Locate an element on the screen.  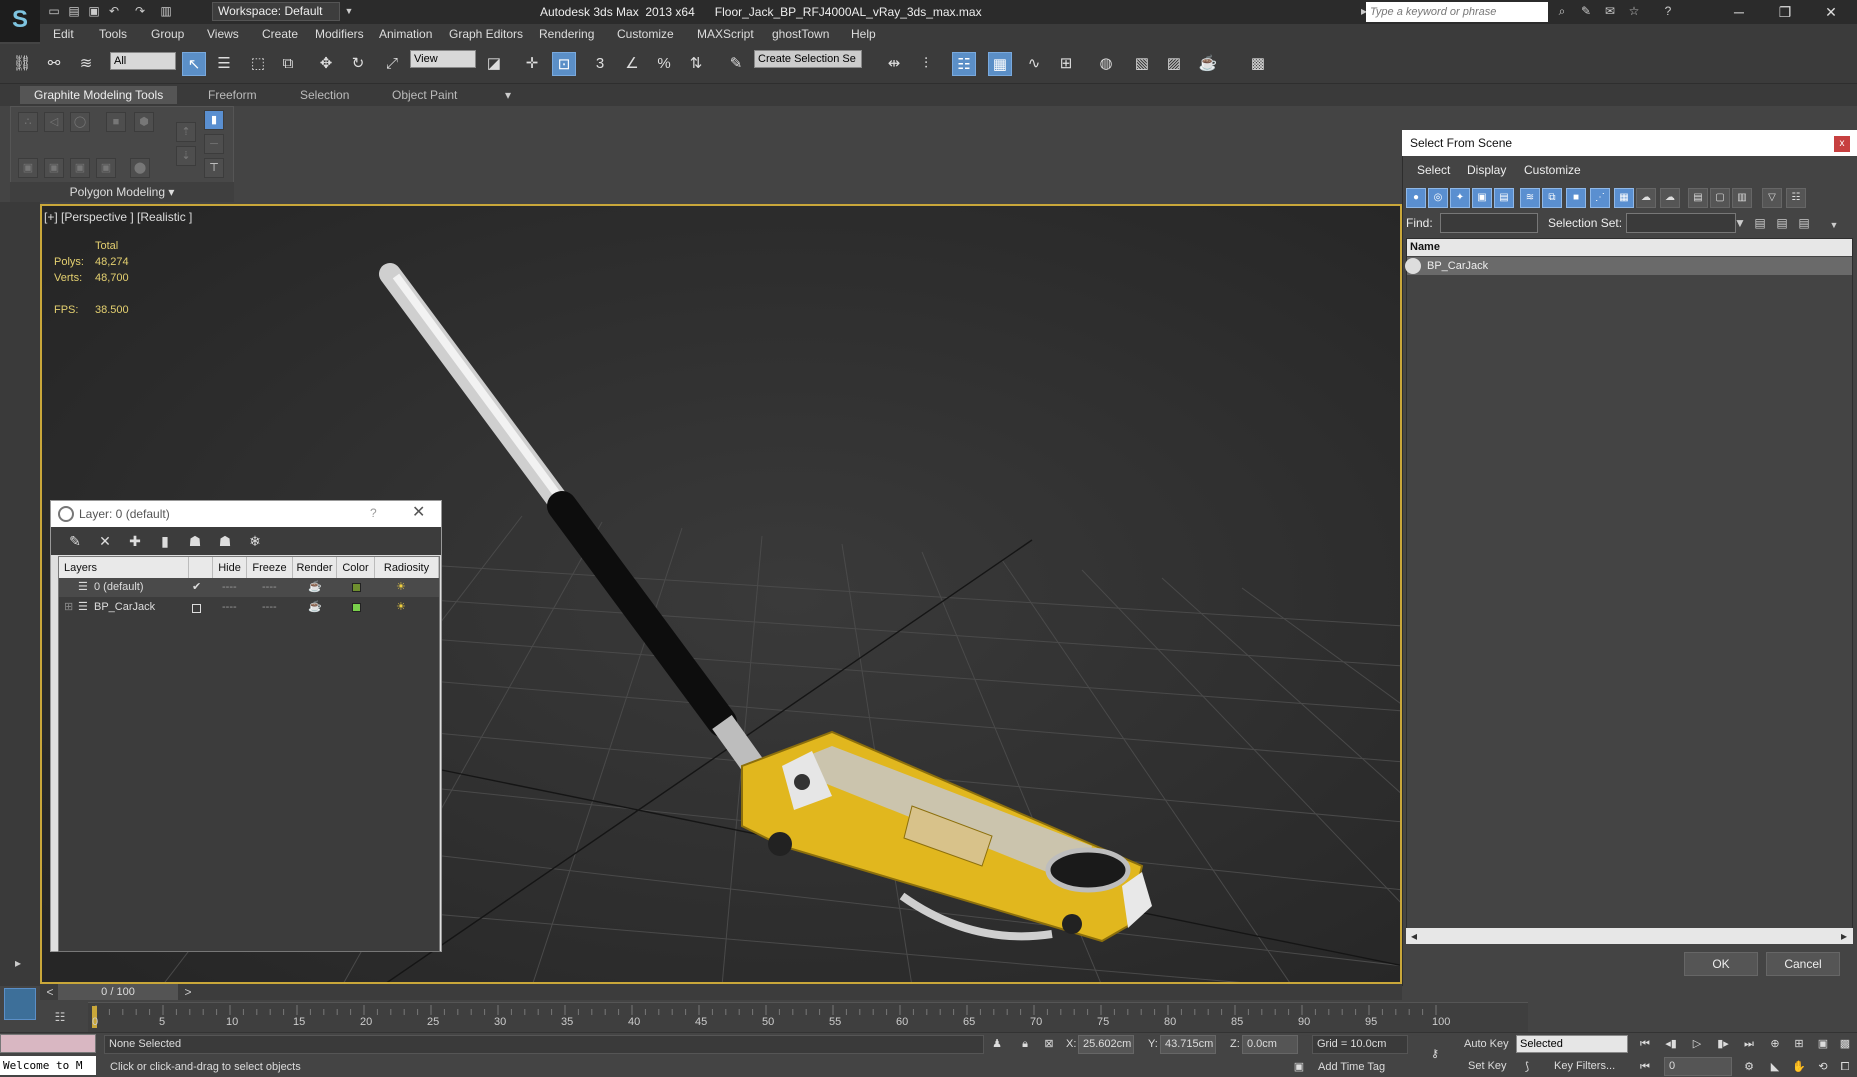
add-time-tag-button: Add Time Tag is located at coordinates (1351, 1067).